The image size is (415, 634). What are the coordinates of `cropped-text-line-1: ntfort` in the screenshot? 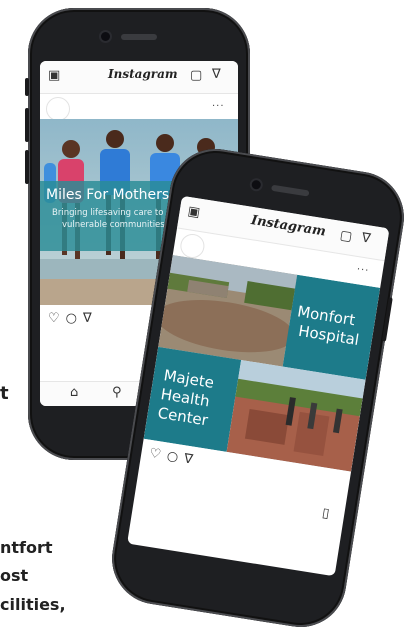 It's located at (26, 547).